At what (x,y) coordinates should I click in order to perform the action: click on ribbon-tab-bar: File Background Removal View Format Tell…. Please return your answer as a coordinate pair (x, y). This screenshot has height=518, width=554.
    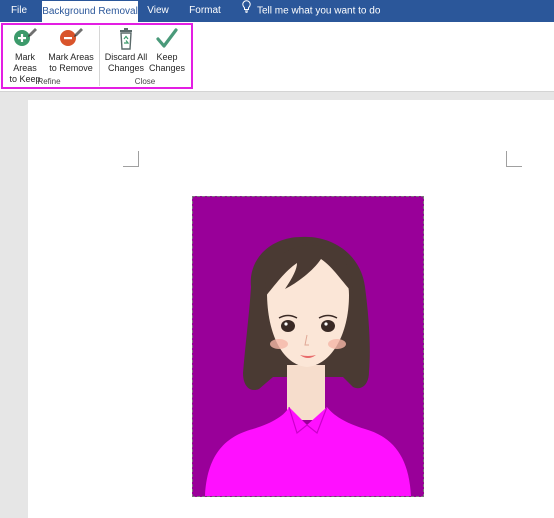
    Looking at the image, I should click on (277, 11).